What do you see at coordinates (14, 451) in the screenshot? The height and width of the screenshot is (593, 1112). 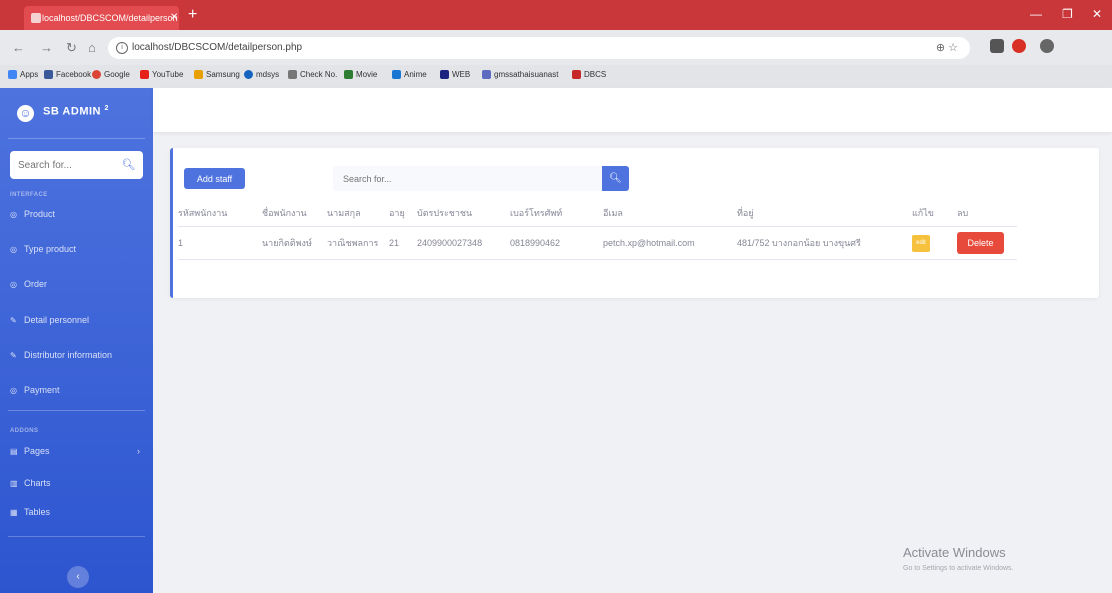 I see `folder-icon: ▤` at bounding box center [14, 451].